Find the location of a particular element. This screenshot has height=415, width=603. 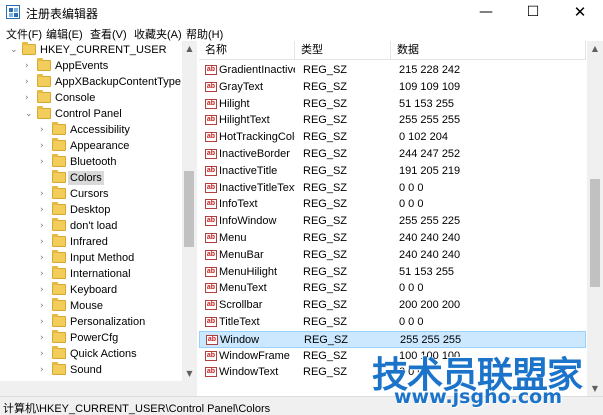

table-row: ab HilightText REG_SZ 255 255 255 is located at coordinates (392, 120).